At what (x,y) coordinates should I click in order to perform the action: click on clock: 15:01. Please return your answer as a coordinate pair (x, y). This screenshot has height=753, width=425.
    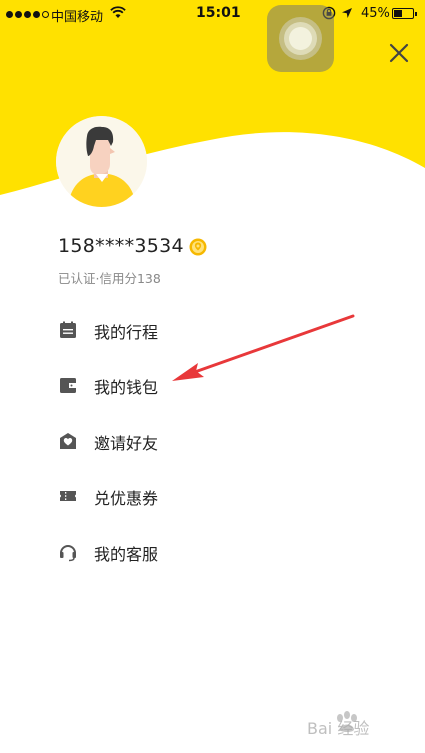
    Looking at the image, I should click on (218, 13).